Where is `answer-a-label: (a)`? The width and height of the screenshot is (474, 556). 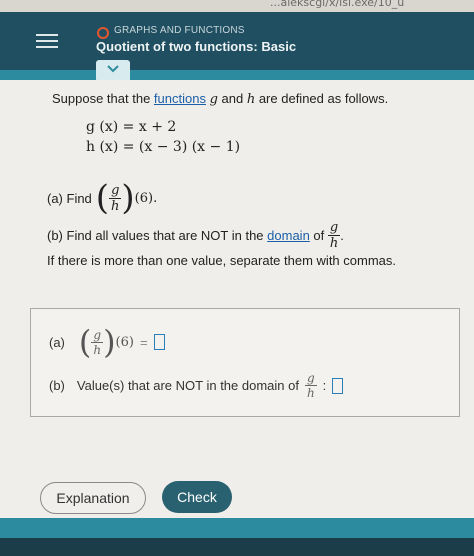
answer-a-label: (a) is located at coordinates (57, 342).